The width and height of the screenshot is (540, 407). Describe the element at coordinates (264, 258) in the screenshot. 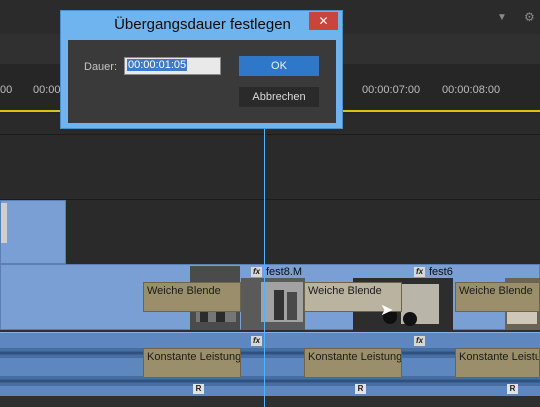

I see `playhead` at that location.